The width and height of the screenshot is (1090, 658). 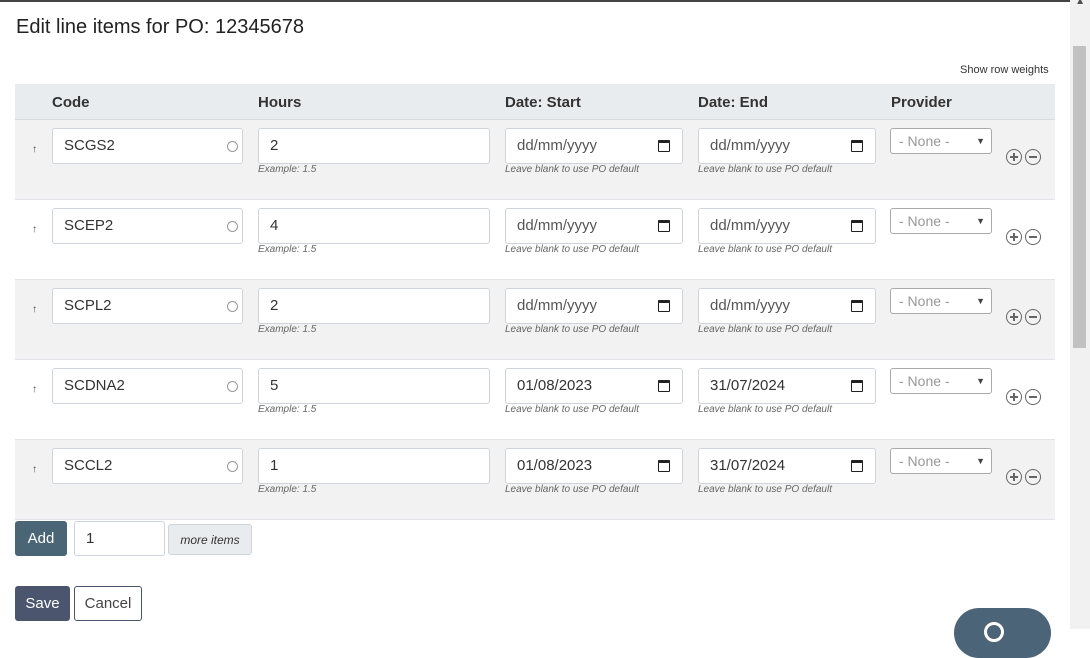 What do you see at coordinates (748, 465) in the screenshot?
I see `date-end-value: 31/07/2024` at bounding box center [748, 465].